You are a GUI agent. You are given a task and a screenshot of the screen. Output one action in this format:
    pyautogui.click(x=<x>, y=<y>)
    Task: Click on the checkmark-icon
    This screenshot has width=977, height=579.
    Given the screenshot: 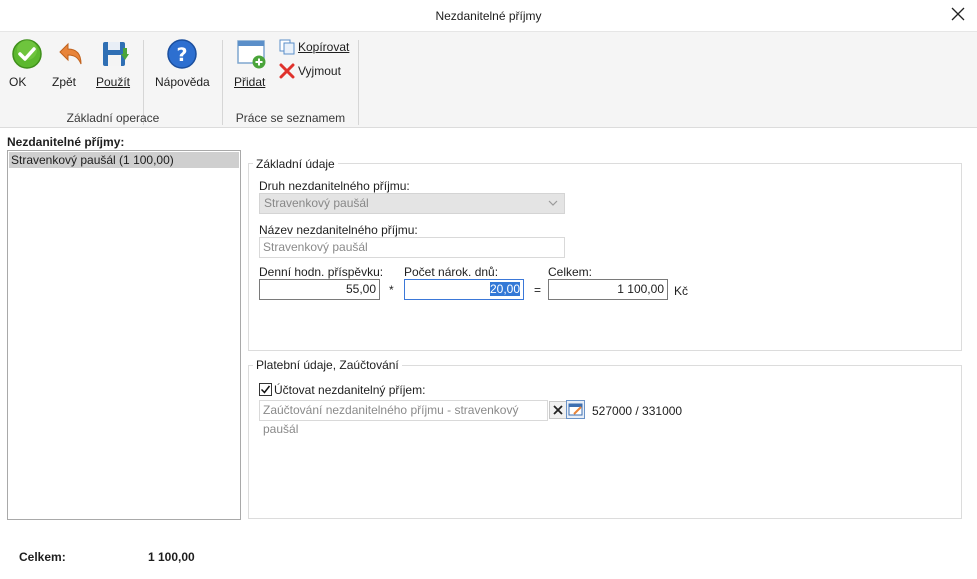 What is the action you would take?
    pyautogui.click(x=265, y=389)
    